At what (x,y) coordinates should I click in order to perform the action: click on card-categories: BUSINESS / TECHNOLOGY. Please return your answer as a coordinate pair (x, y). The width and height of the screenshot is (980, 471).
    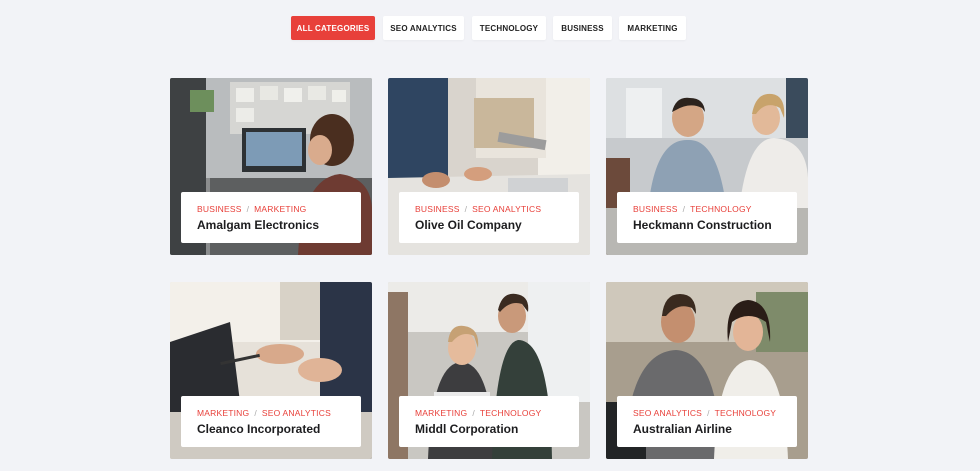
    Looking at the image, I should click on (692, 209).